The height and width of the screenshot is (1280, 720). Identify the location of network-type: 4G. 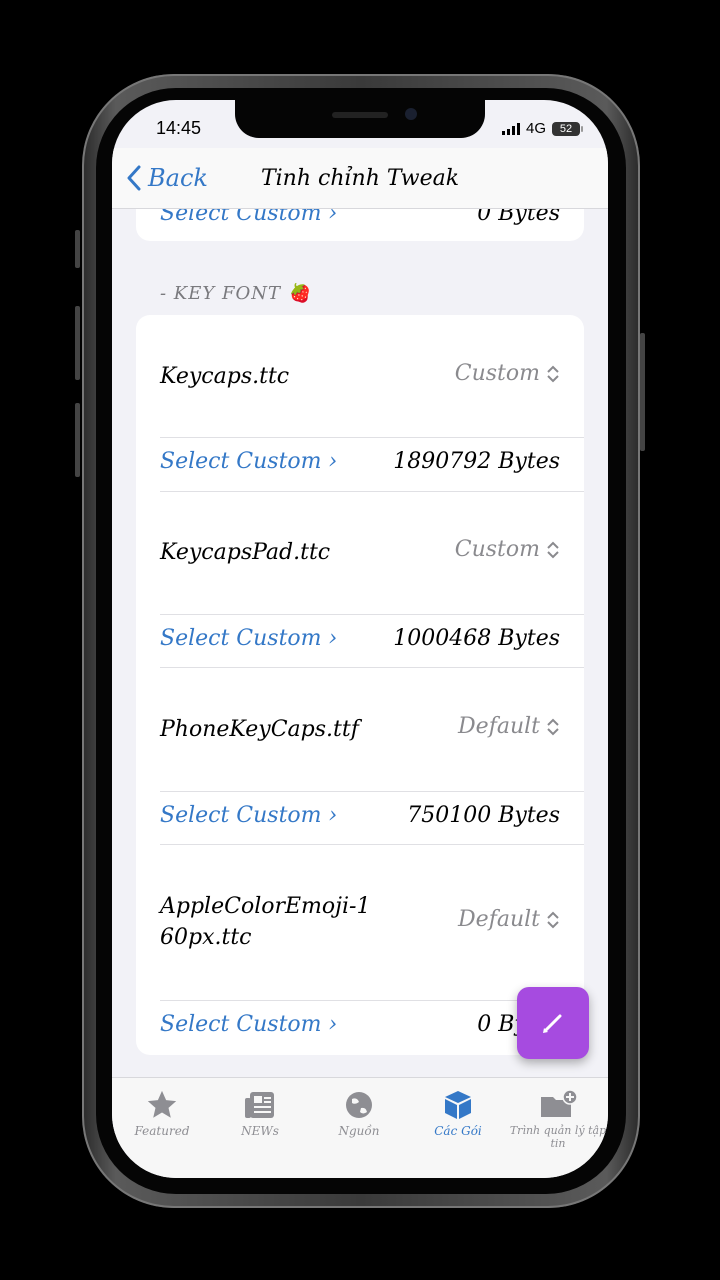
(535, 128).